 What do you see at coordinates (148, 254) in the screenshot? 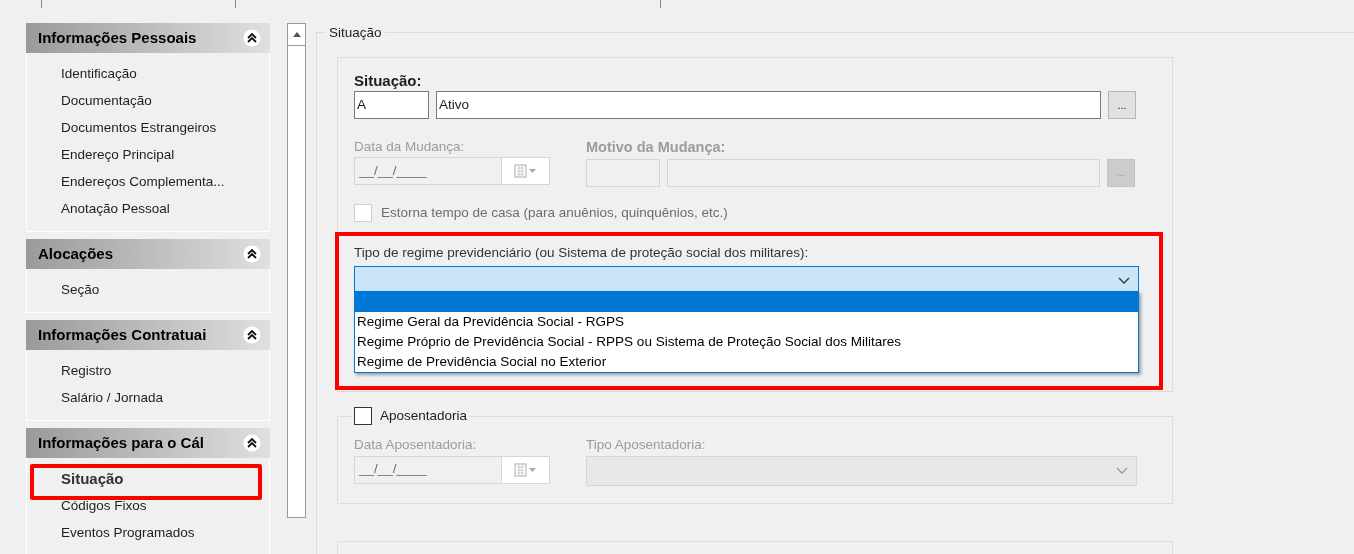
I see `section-header: Alocações` at bounding box center [148, 254].